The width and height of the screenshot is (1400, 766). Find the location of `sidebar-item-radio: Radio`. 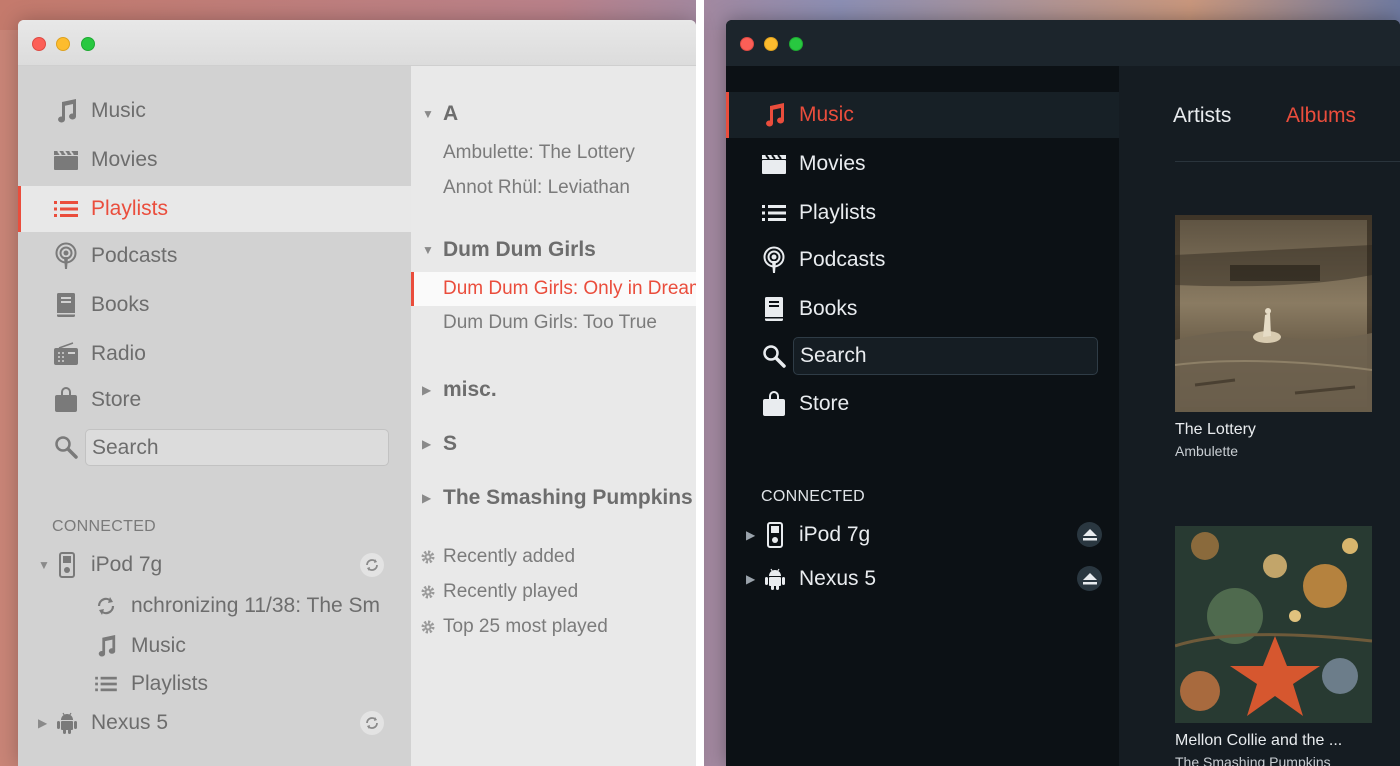

sidebar-item-radio: Radio is located at coordinates (214, 354).